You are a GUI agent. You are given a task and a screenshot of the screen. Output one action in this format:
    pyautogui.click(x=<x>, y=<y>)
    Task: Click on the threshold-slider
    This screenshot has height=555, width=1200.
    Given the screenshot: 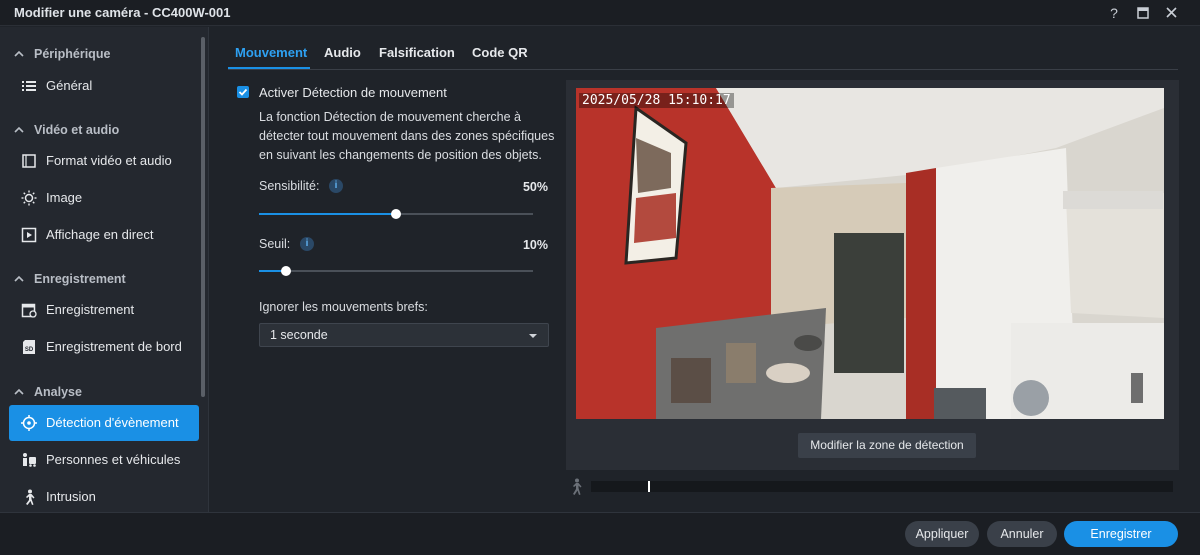 What is the action you would take?
    pyautogui.click(x=396, y=271)
    